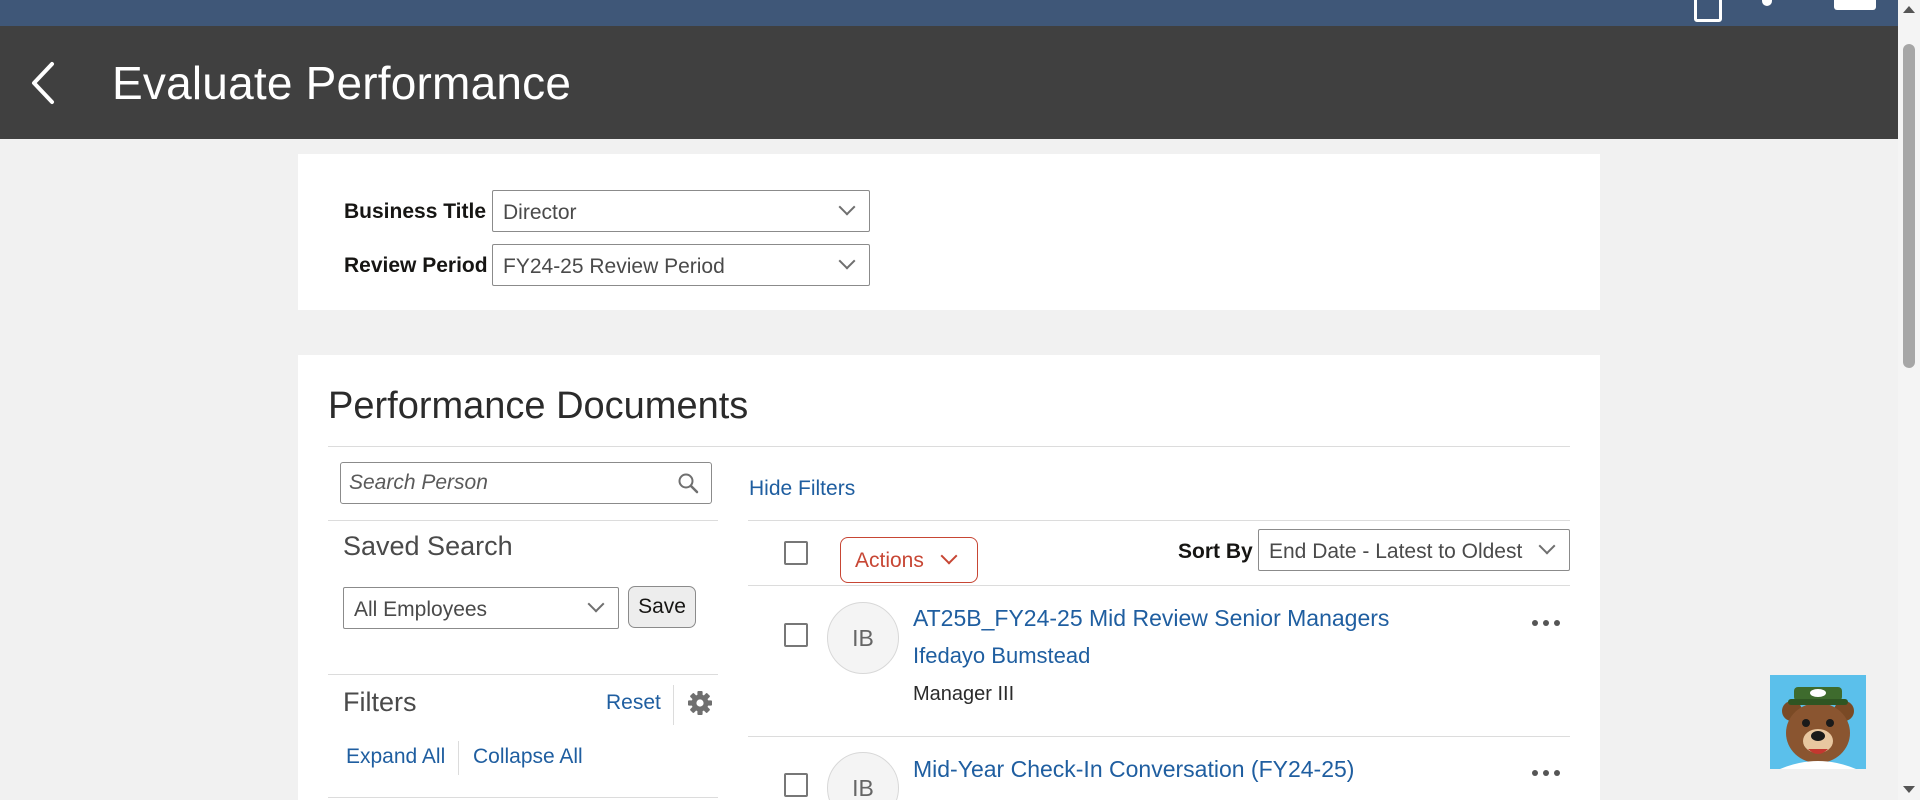 The height and width of the screenshot is (800, 1920). Describe the element at coordinates (342, 83) in the screenshot. I see `page-title: Evaluate Performance` at that location.